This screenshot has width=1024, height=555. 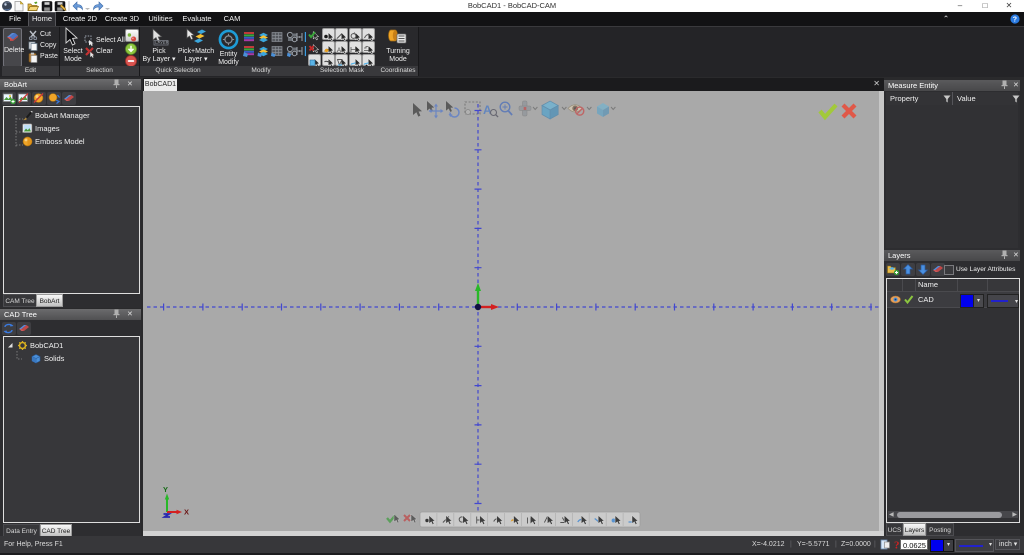 I want to click on svg-text: A, so click(x=487, y=110).